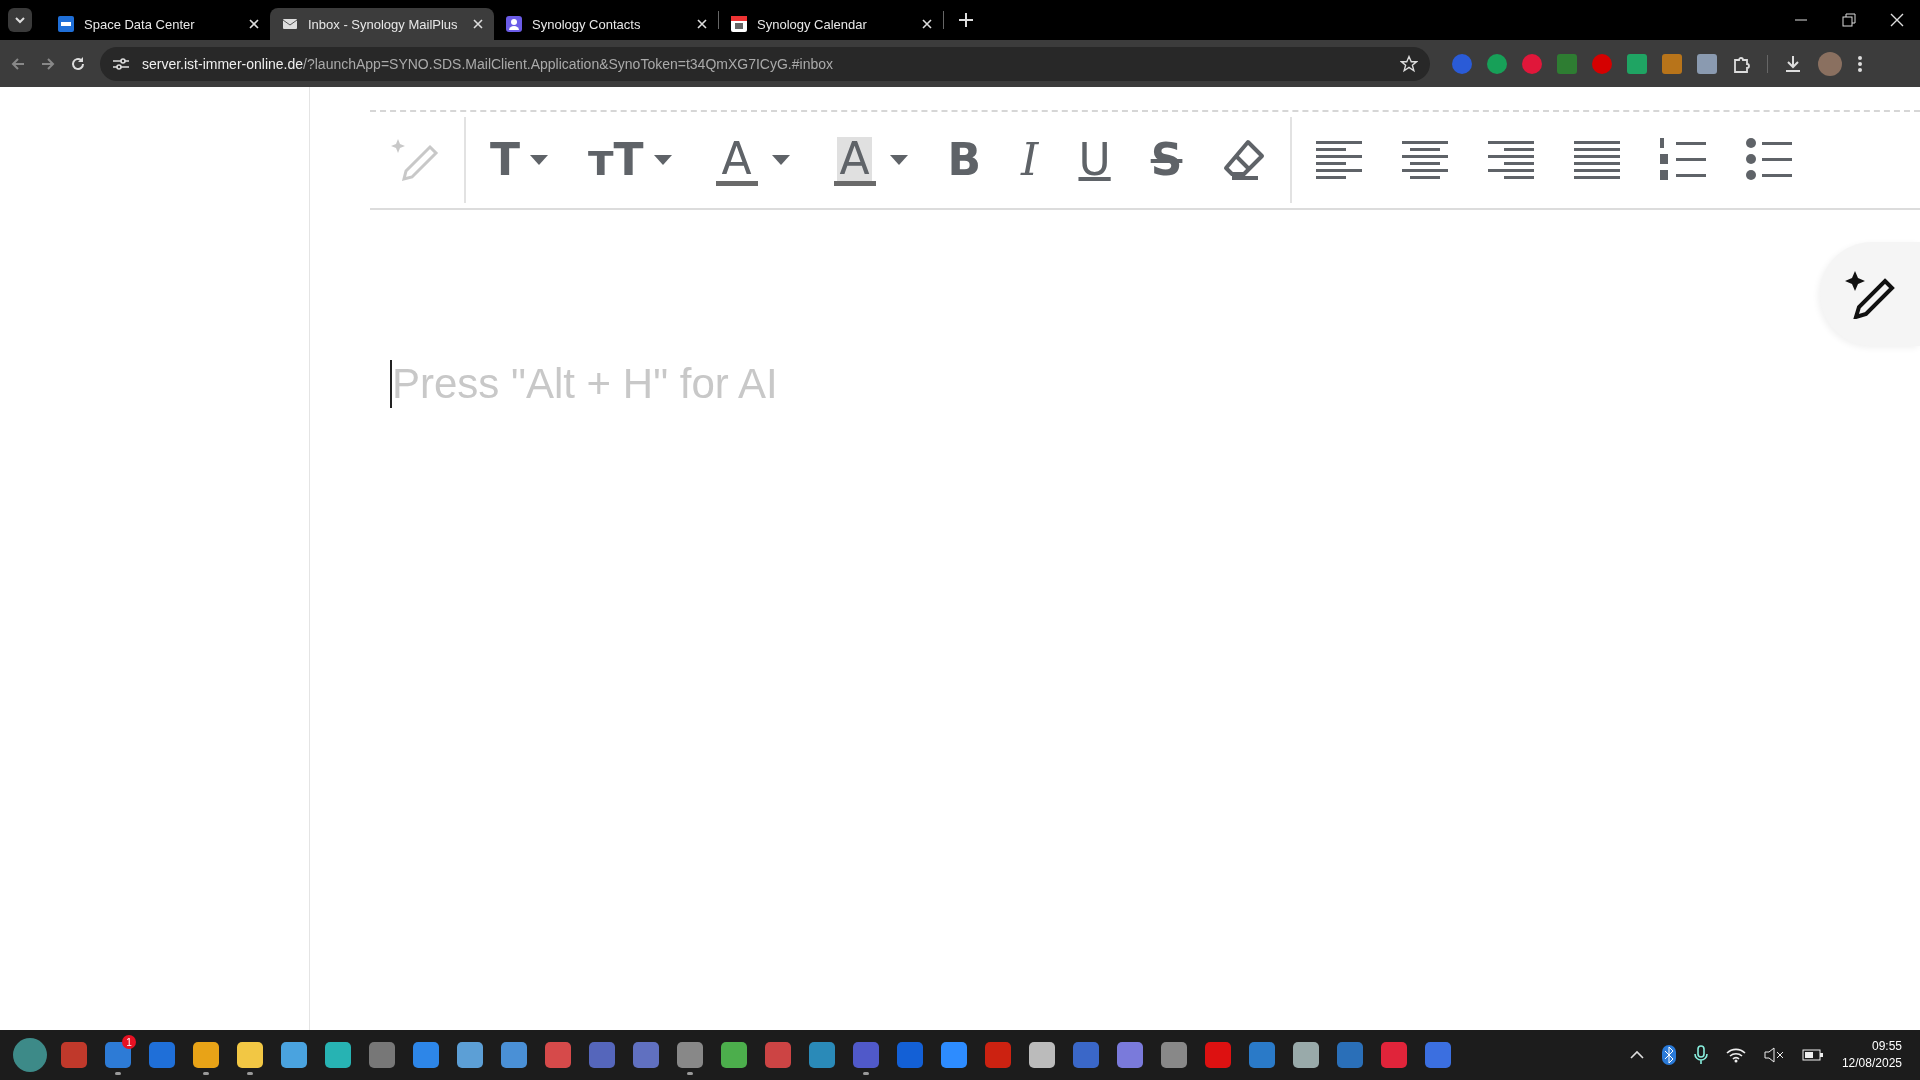 This screenshot has width=1920, height=1080. I want to click on menu-icon, so click(1860, 63).